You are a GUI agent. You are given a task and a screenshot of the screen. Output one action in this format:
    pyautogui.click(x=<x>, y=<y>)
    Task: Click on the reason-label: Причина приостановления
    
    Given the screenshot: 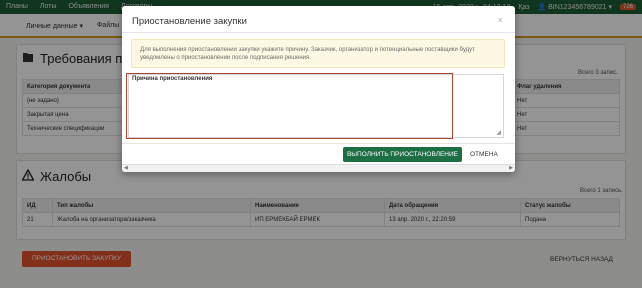 What is the action you would take?
    pyautogui.click(x=172, y=79)
    